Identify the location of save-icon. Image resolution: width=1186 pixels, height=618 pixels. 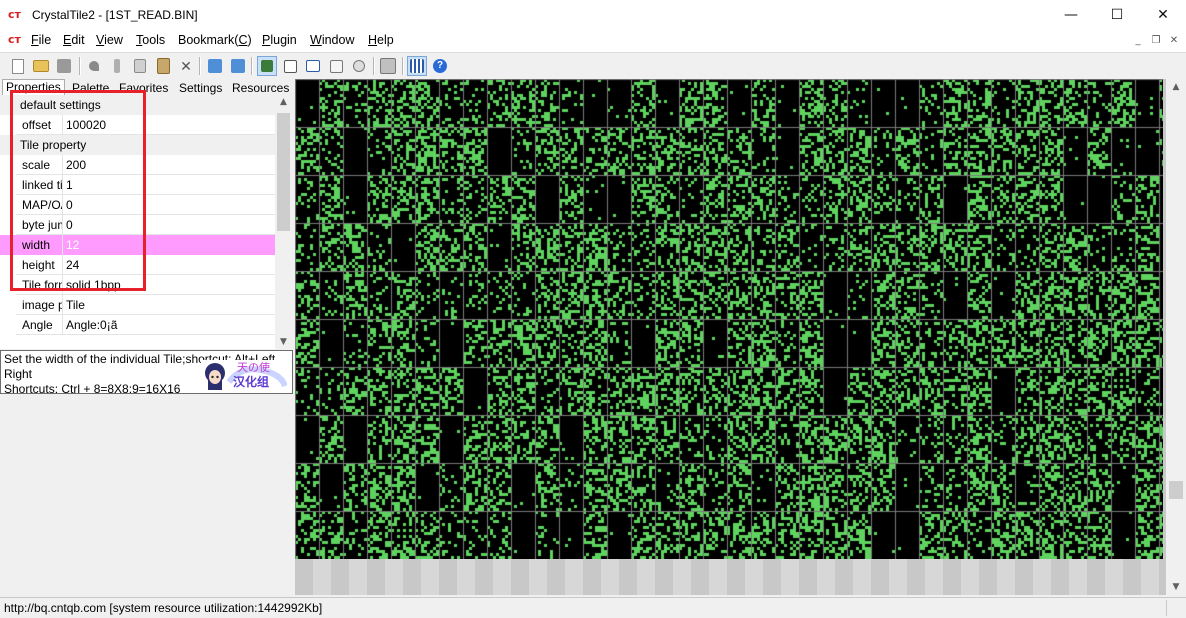
(64, 66).